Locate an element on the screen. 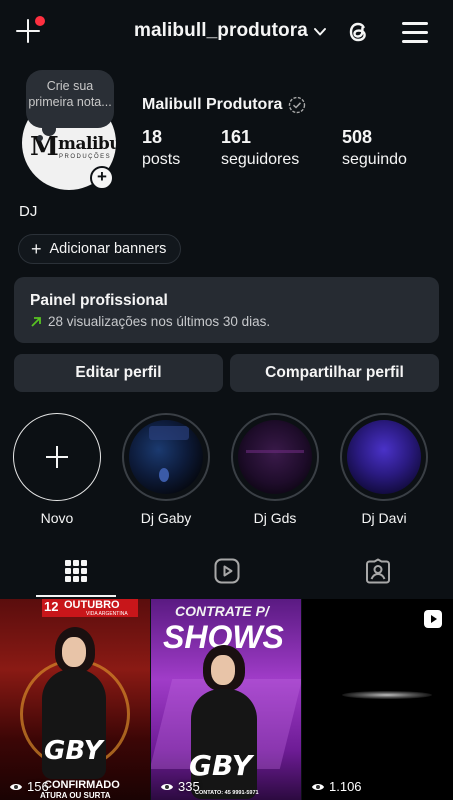 The width and height of the screenshot is (453, 800). view-count-value: 335 is located at coordinates (189, 786).